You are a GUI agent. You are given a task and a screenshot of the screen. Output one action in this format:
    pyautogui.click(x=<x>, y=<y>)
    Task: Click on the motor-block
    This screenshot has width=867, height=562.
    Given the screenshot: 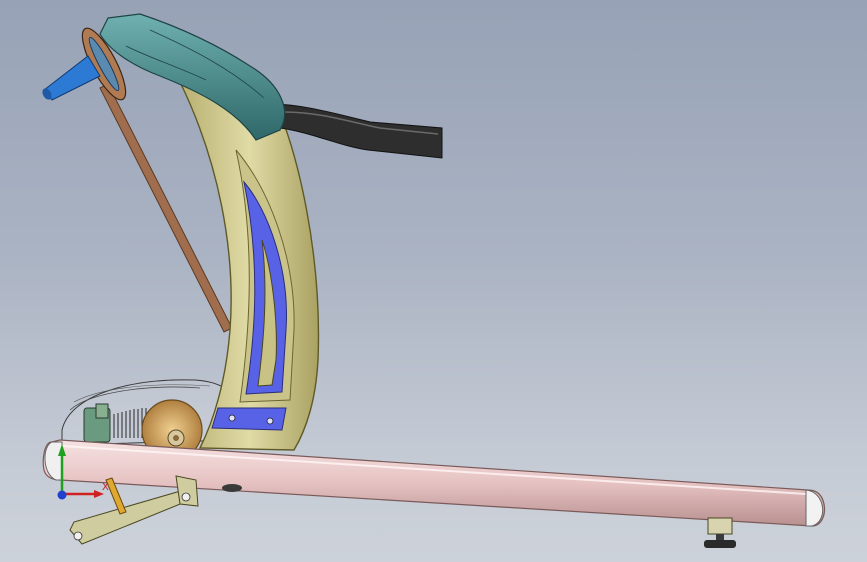 What is the action you would take?
    pyautogui.click(x=102, y=411)
    